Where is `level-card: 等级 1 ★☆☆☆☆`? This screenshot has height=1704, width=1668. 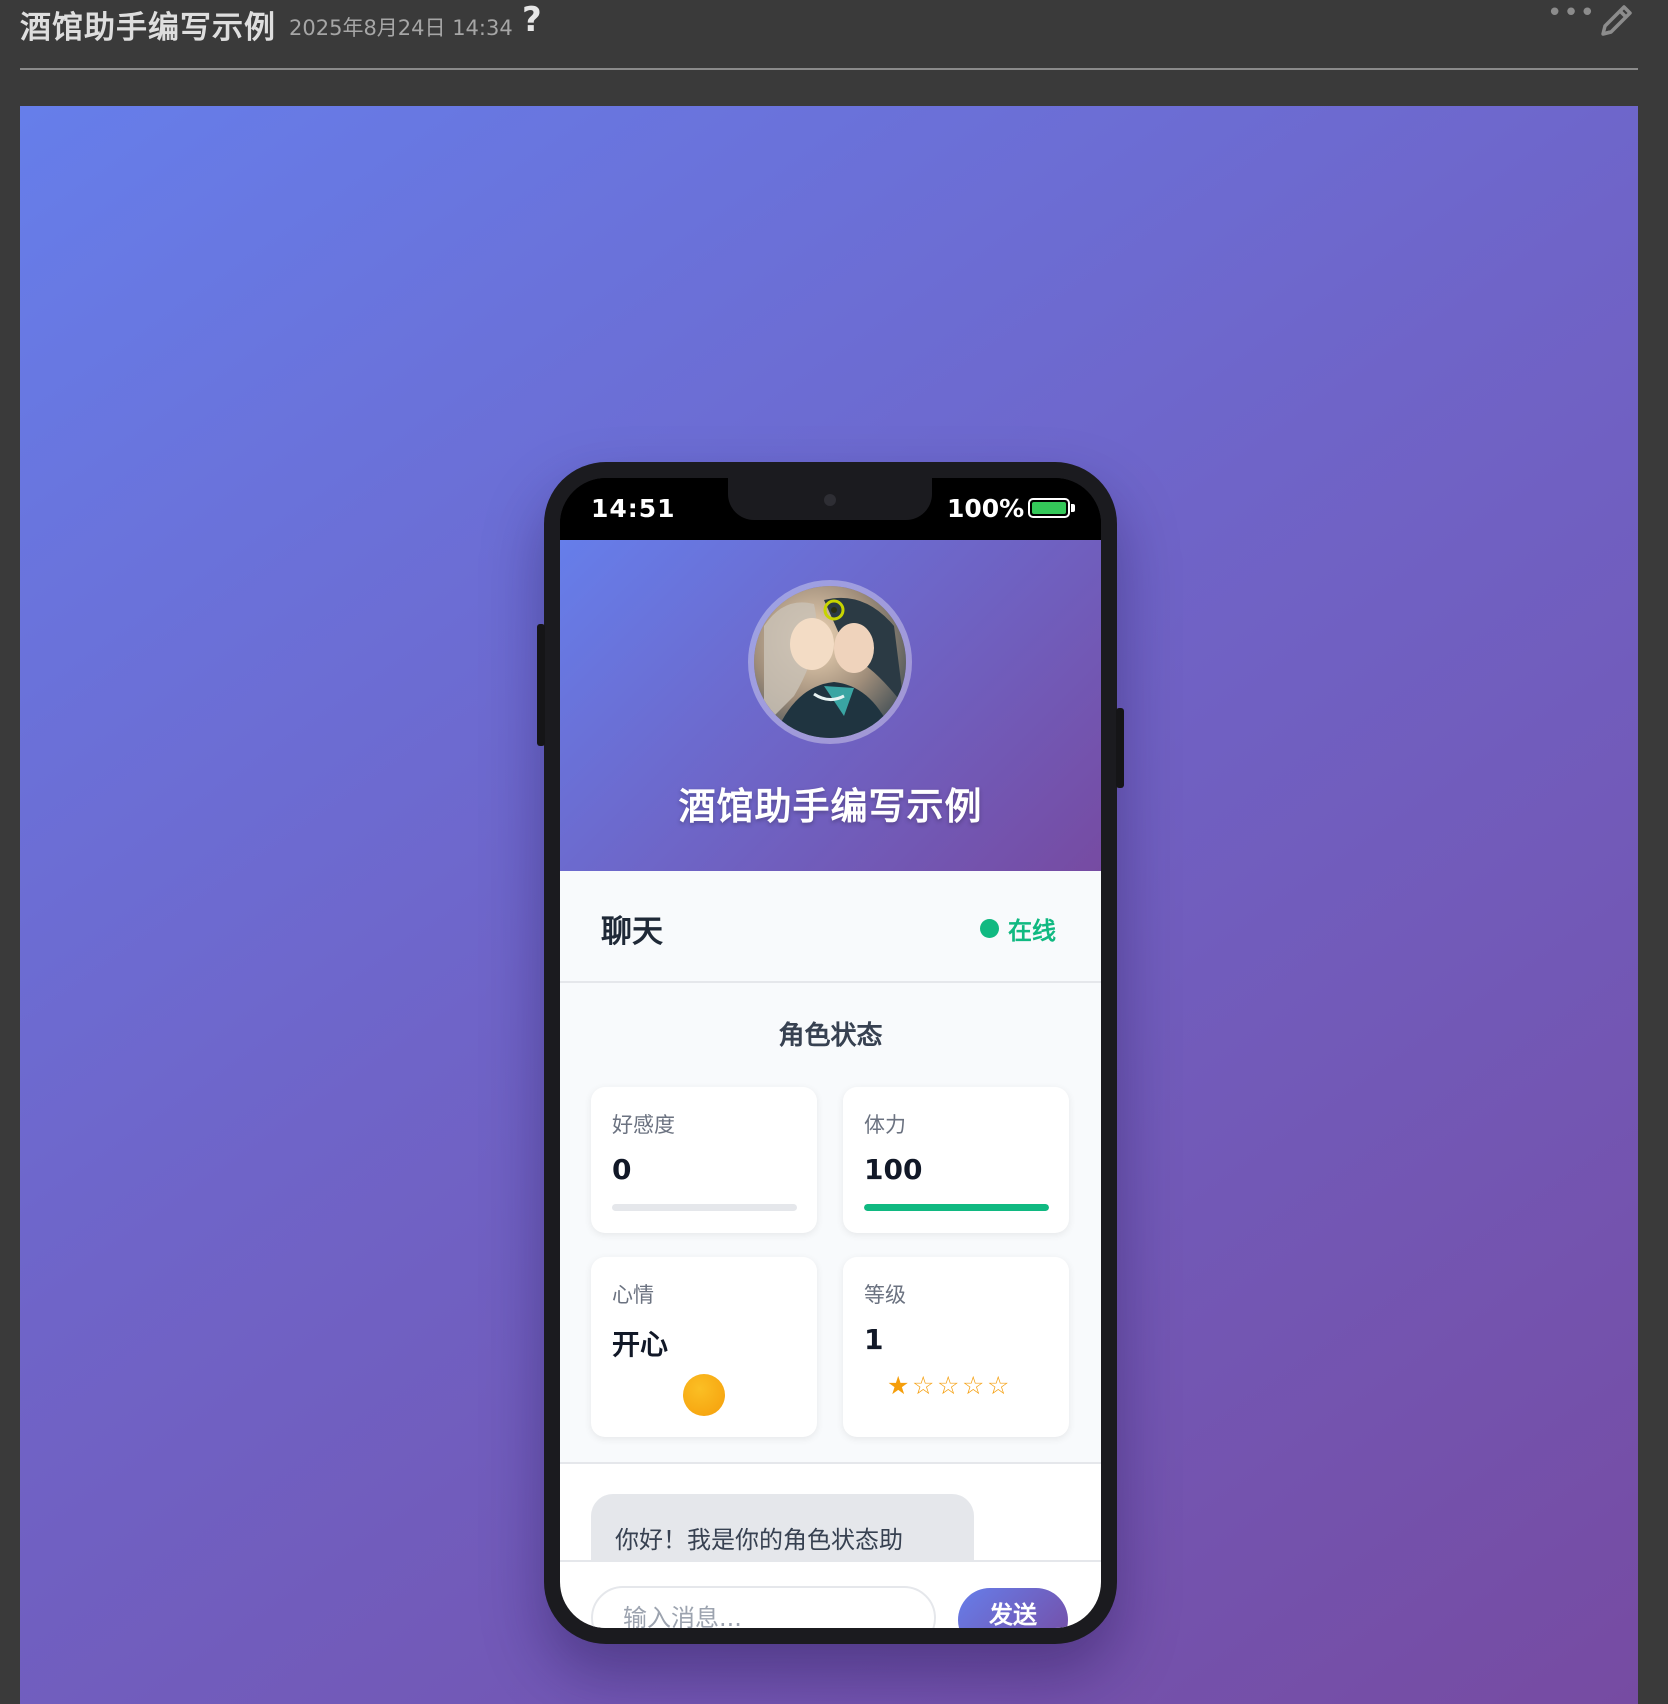
level-card: 等级 1 ★☆☆☆☆ is located at coordinates (956, 1347).